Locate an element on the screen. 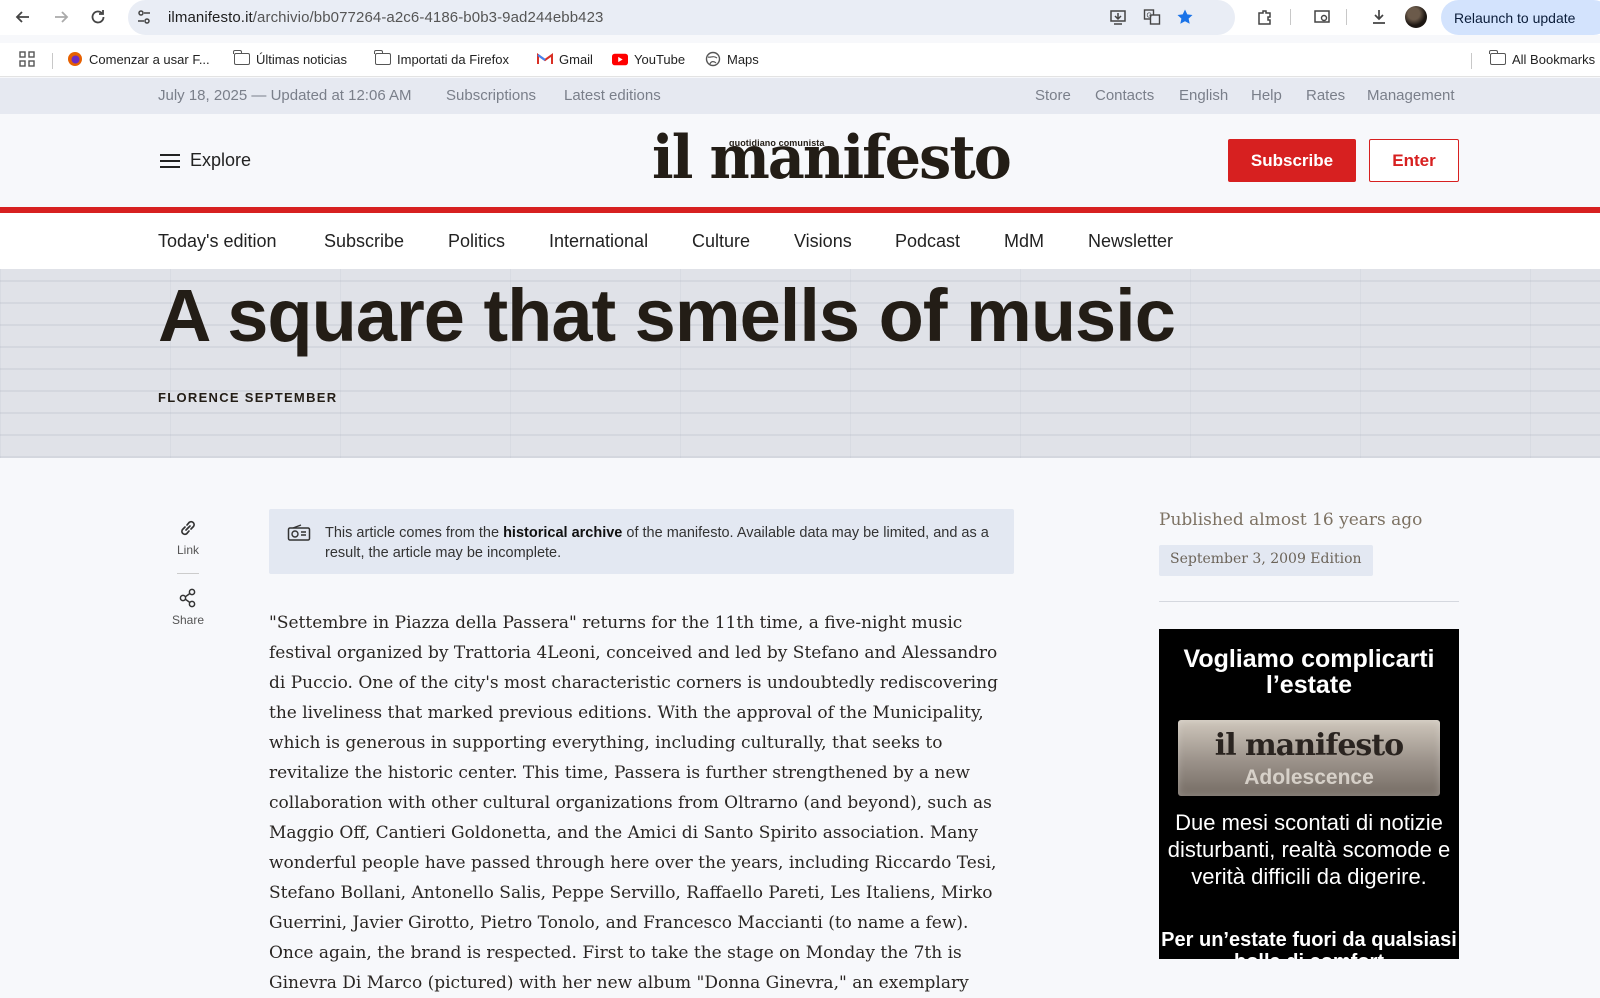  explore-button: Explore is located at coordinates (205, 160).